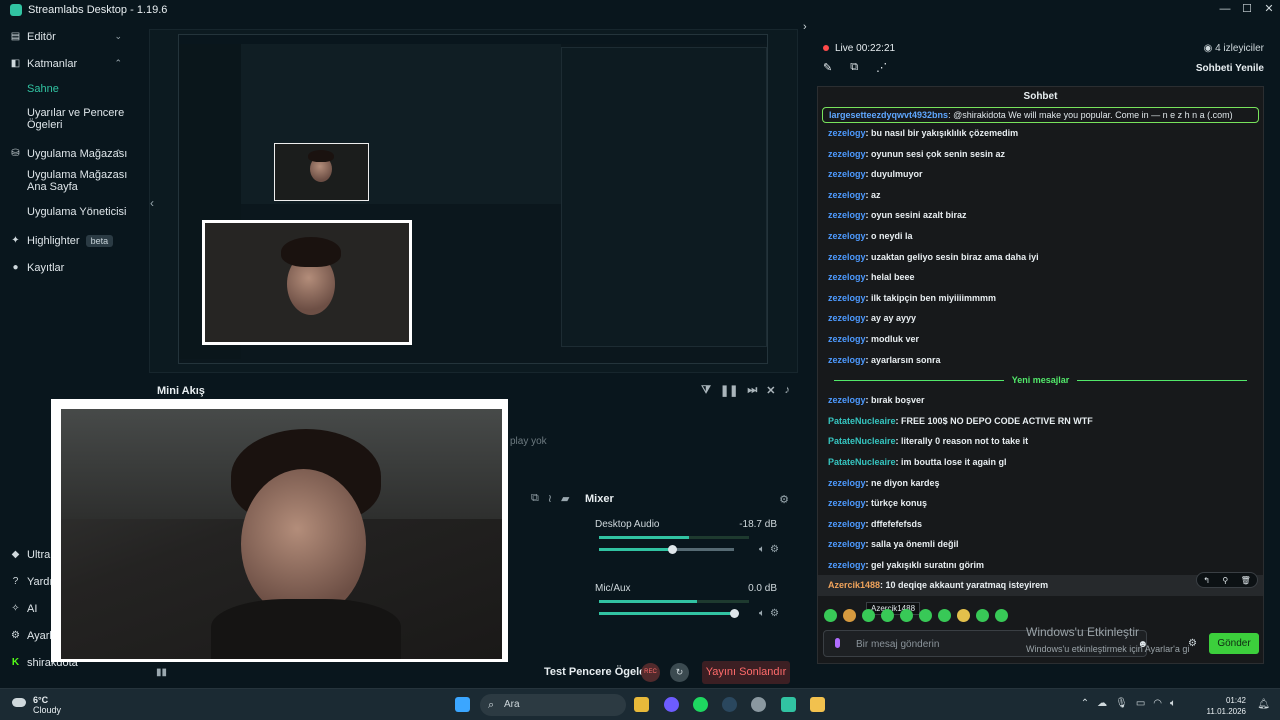  What do you see at coordinates (67, 153) in the screenshot?
I see `sidebar-item-app-store: ⛁ Uygulama Mağazası ⌃` at bounding box center [67, 153].